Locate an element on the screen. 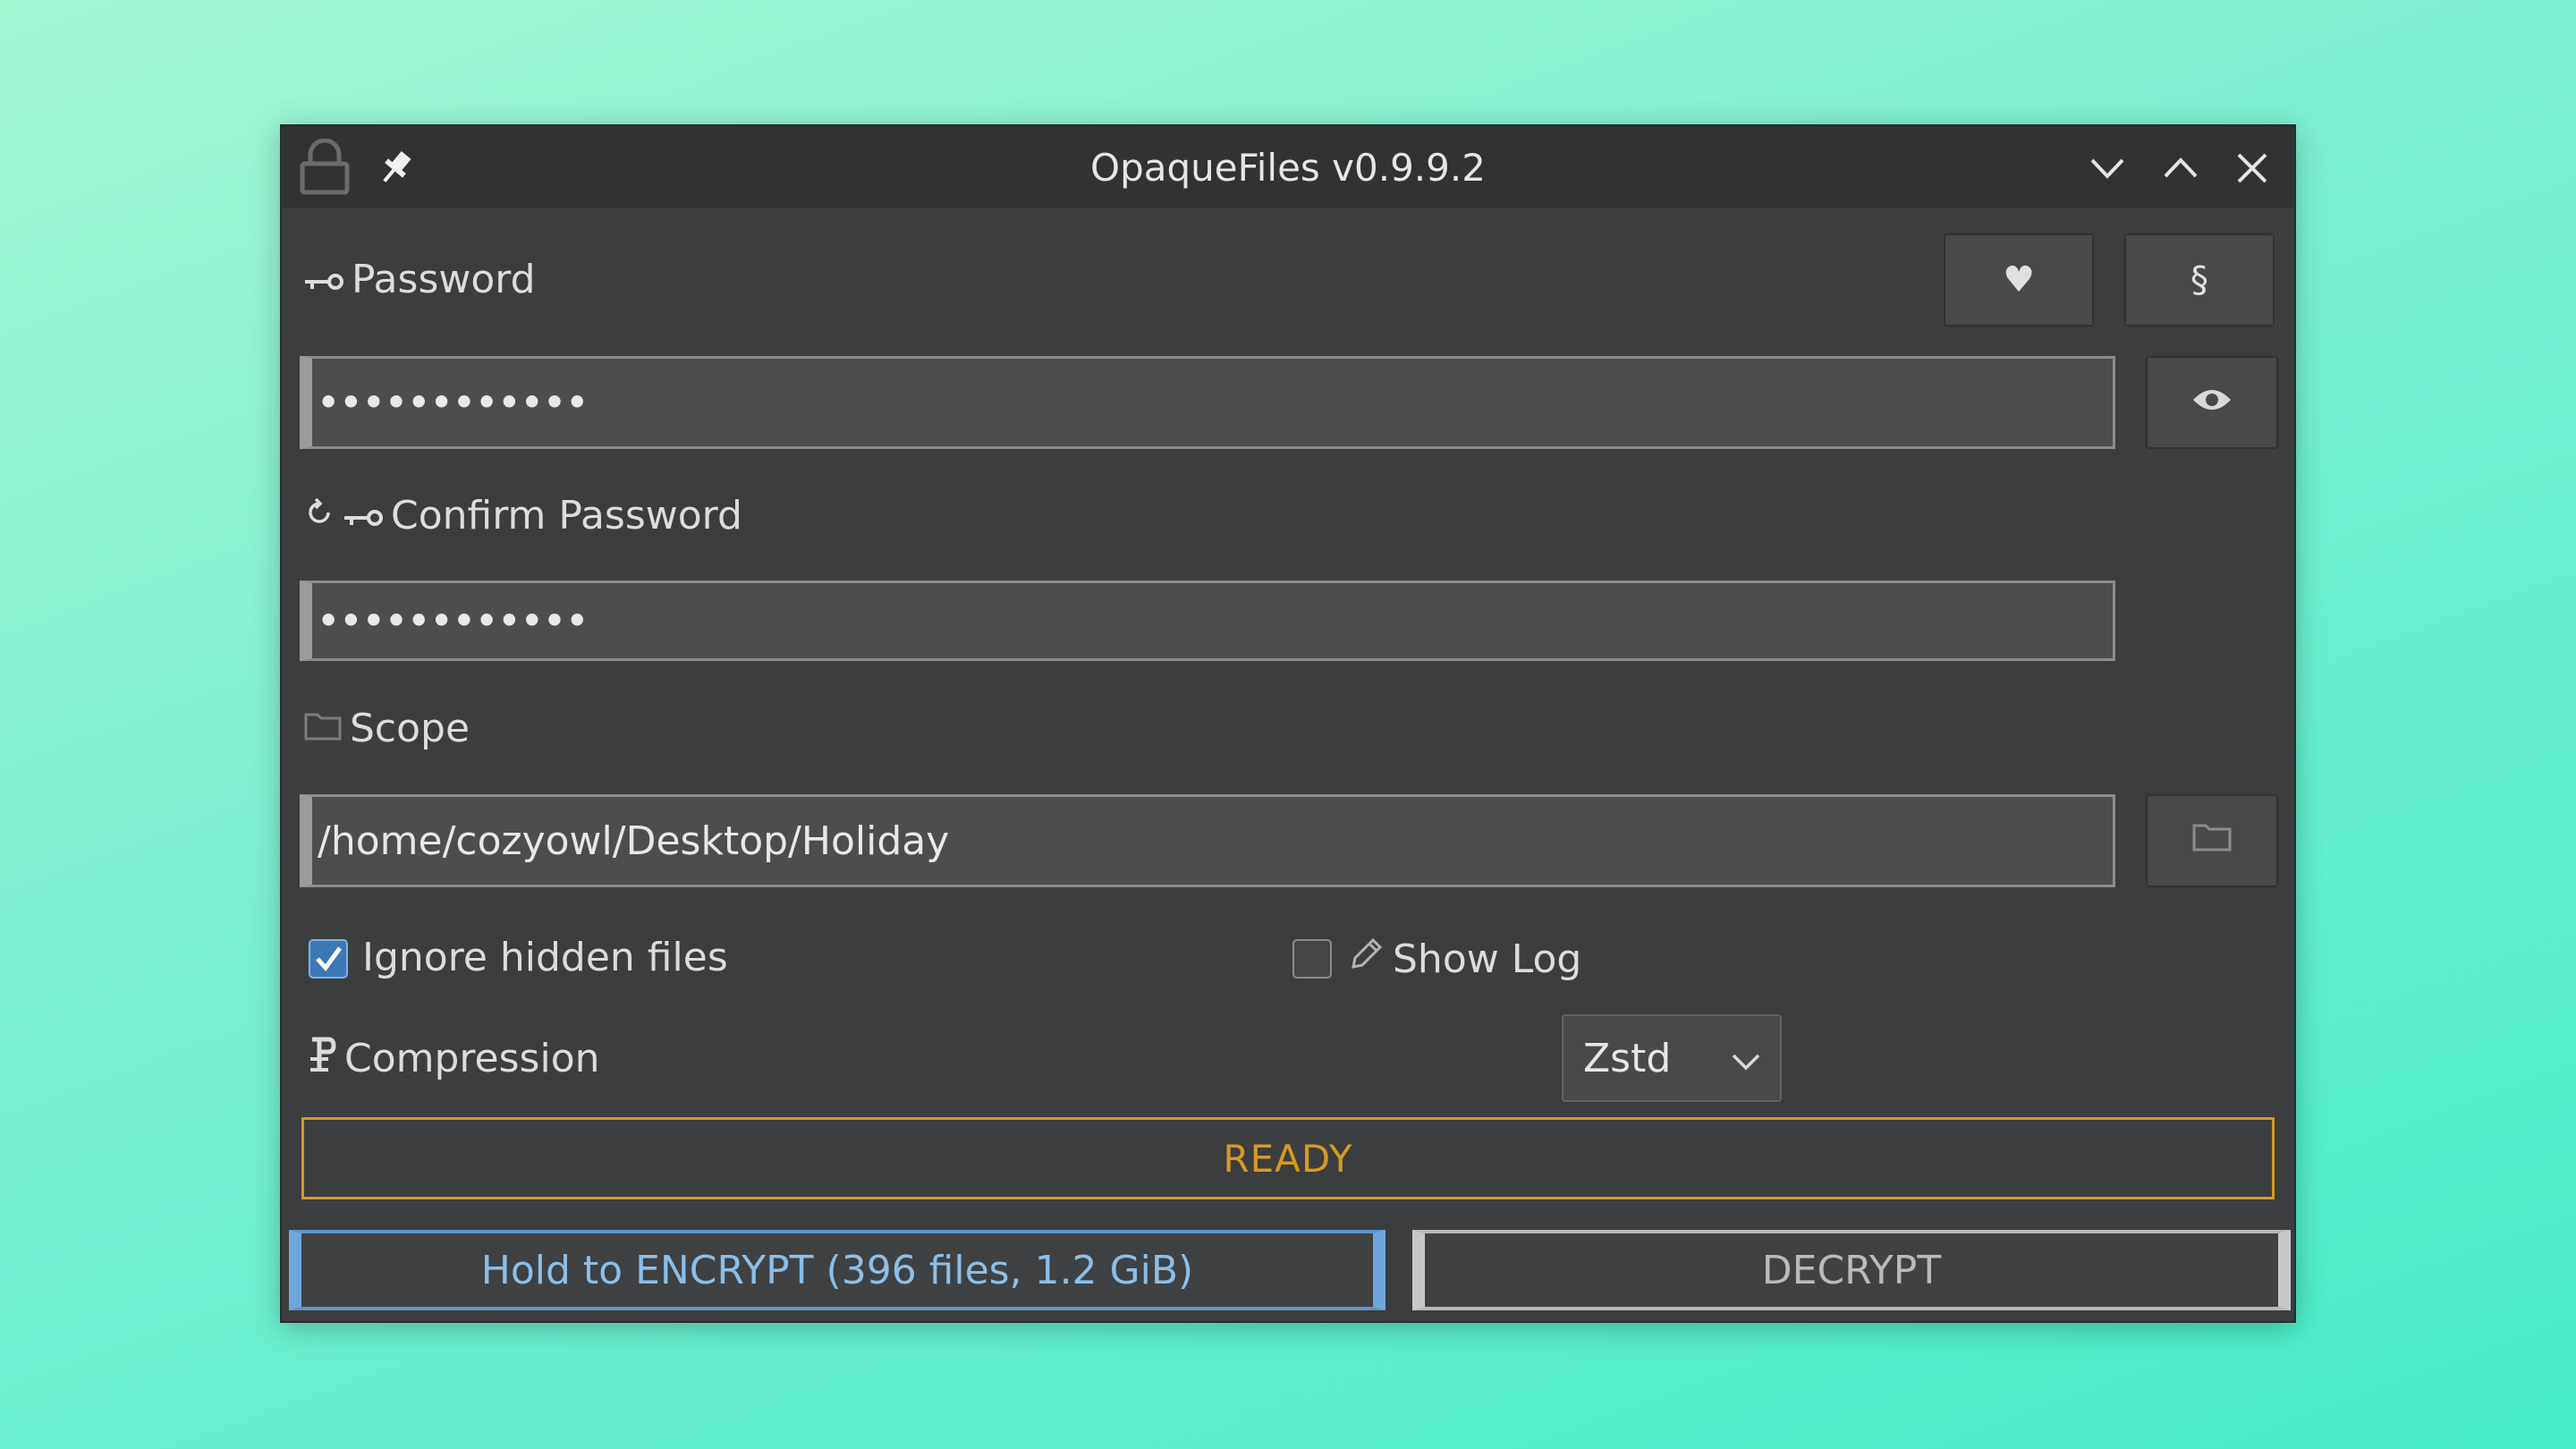  refresh-icon is located at coordinates (319, 515).